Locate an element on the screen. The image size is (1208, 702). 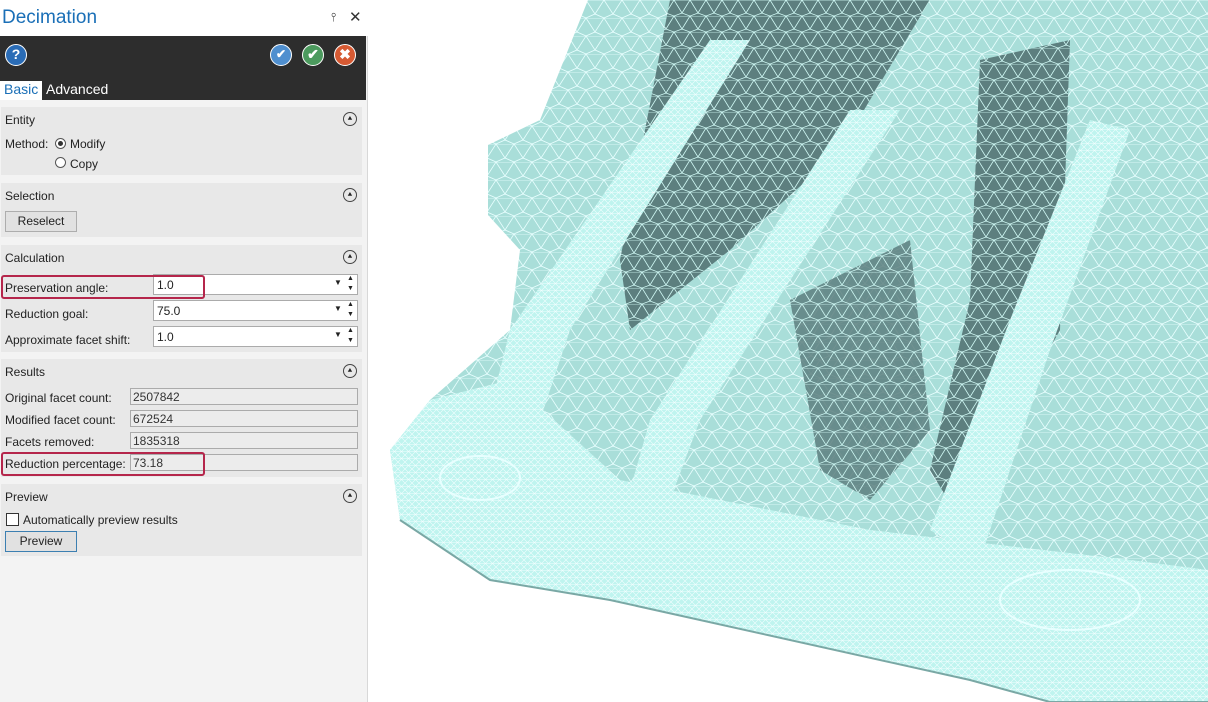
reselect-button: Reselect is located at coordinates (41, 221).